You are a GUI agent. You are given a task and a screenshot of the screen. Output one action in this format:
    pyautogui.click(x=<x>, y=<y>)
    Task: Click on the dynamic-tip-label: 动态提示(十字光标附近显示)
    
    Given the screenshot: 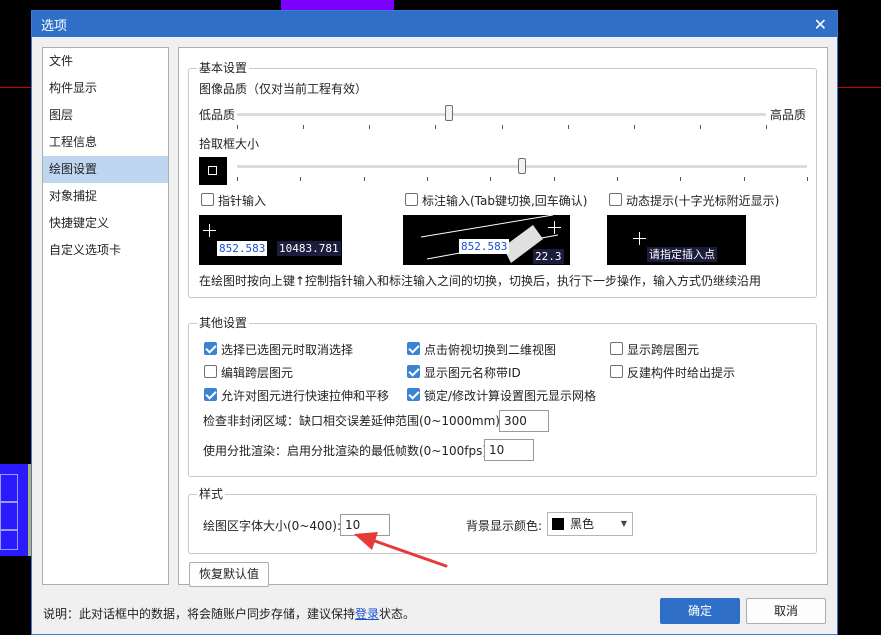 What is the action you would take?
    pyautogui.click(x=703, y=201)
    